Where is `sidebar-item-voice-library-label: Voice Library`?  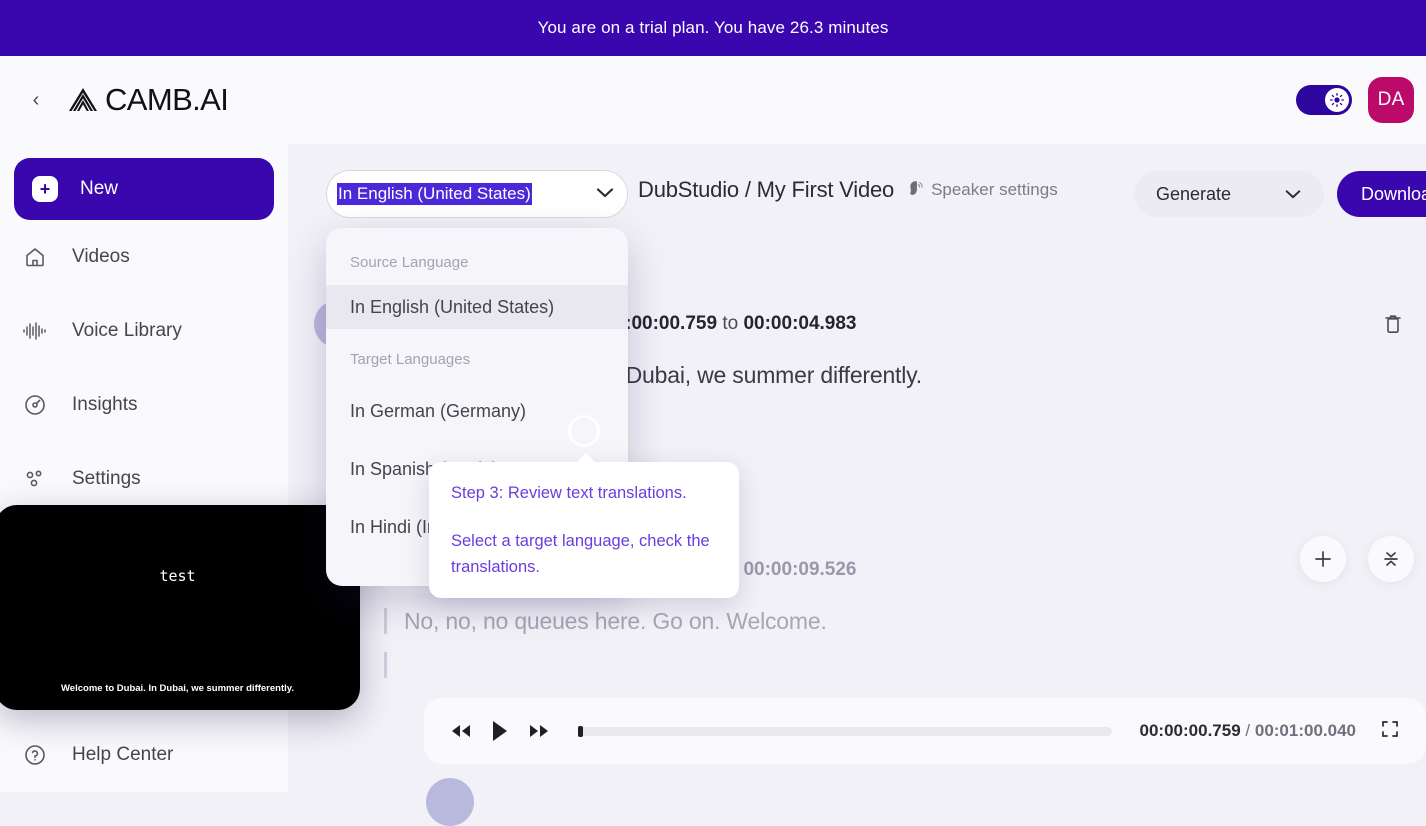 sidebar-item-voice-library-label: Voice Library is located at coordinates (127, 330).